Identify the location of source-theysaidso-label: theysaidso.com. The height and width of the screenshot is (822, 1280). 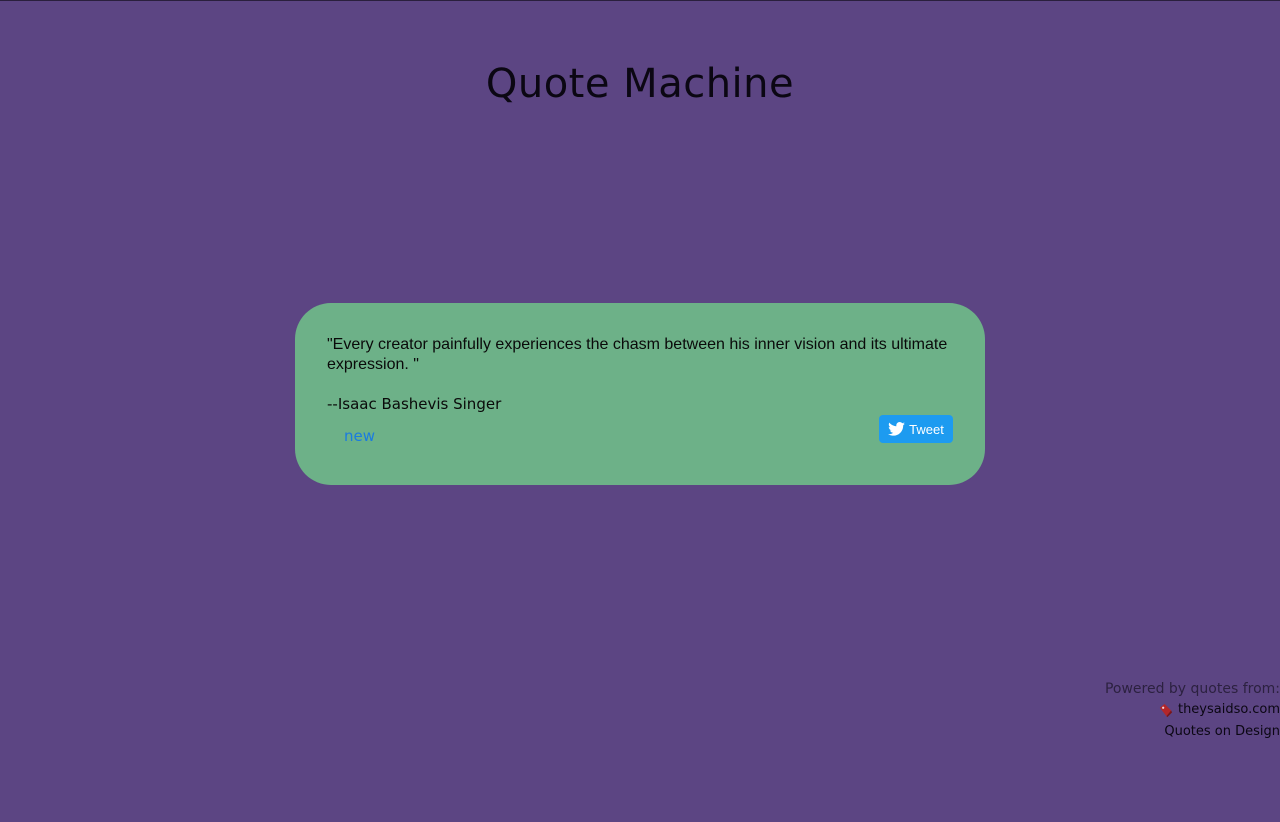
(1229, 710).